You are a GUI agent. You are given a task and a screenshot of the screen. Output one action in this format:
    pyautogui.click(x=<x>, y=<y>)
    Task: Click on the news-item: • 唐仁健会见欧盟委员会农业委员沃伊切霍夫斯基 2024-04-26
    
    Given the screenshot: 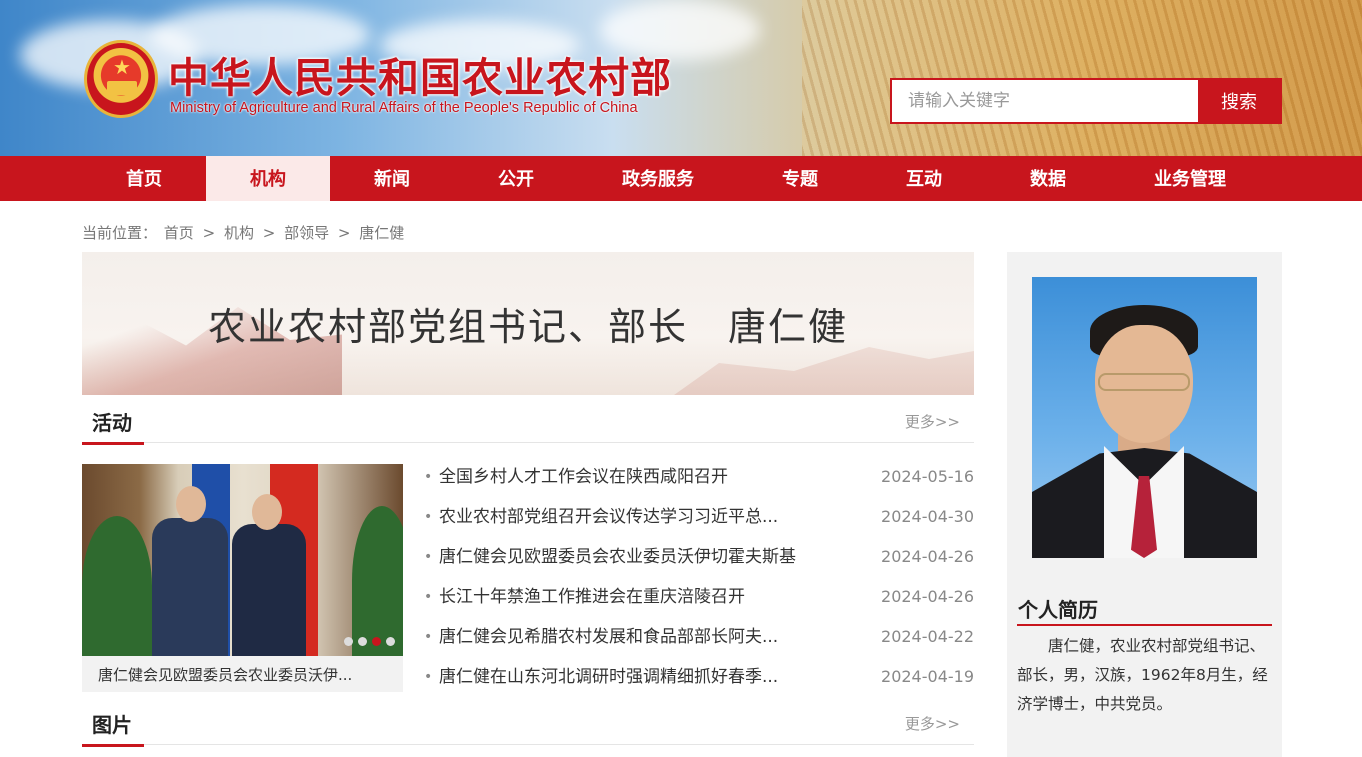 What is the action you would take?
    pyautogui.click(x=699, y=561)
    